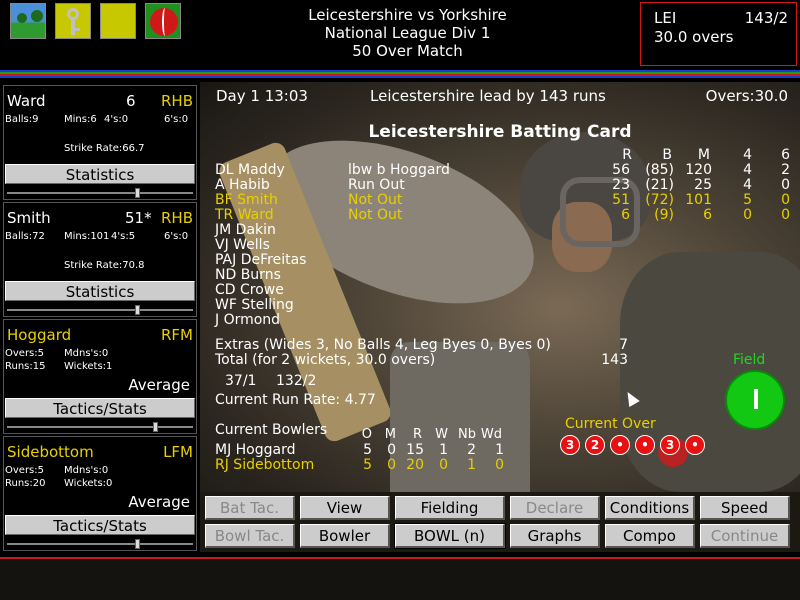  Describe the element at coordinates (614, 360) in the screenshot. I see `total-value: 143` at that location.